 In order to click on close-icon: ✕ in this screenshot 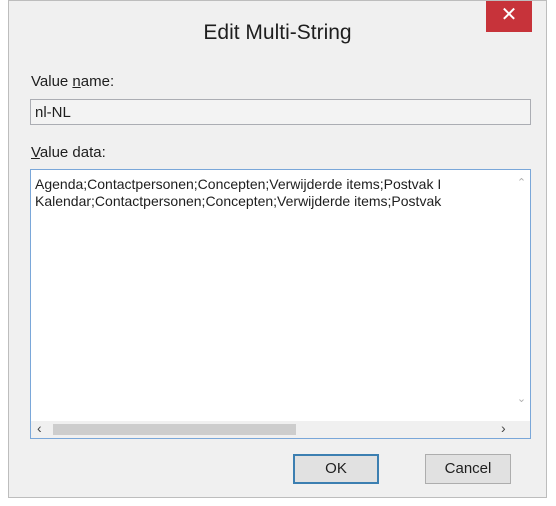, I will do `click(509, 15)`.